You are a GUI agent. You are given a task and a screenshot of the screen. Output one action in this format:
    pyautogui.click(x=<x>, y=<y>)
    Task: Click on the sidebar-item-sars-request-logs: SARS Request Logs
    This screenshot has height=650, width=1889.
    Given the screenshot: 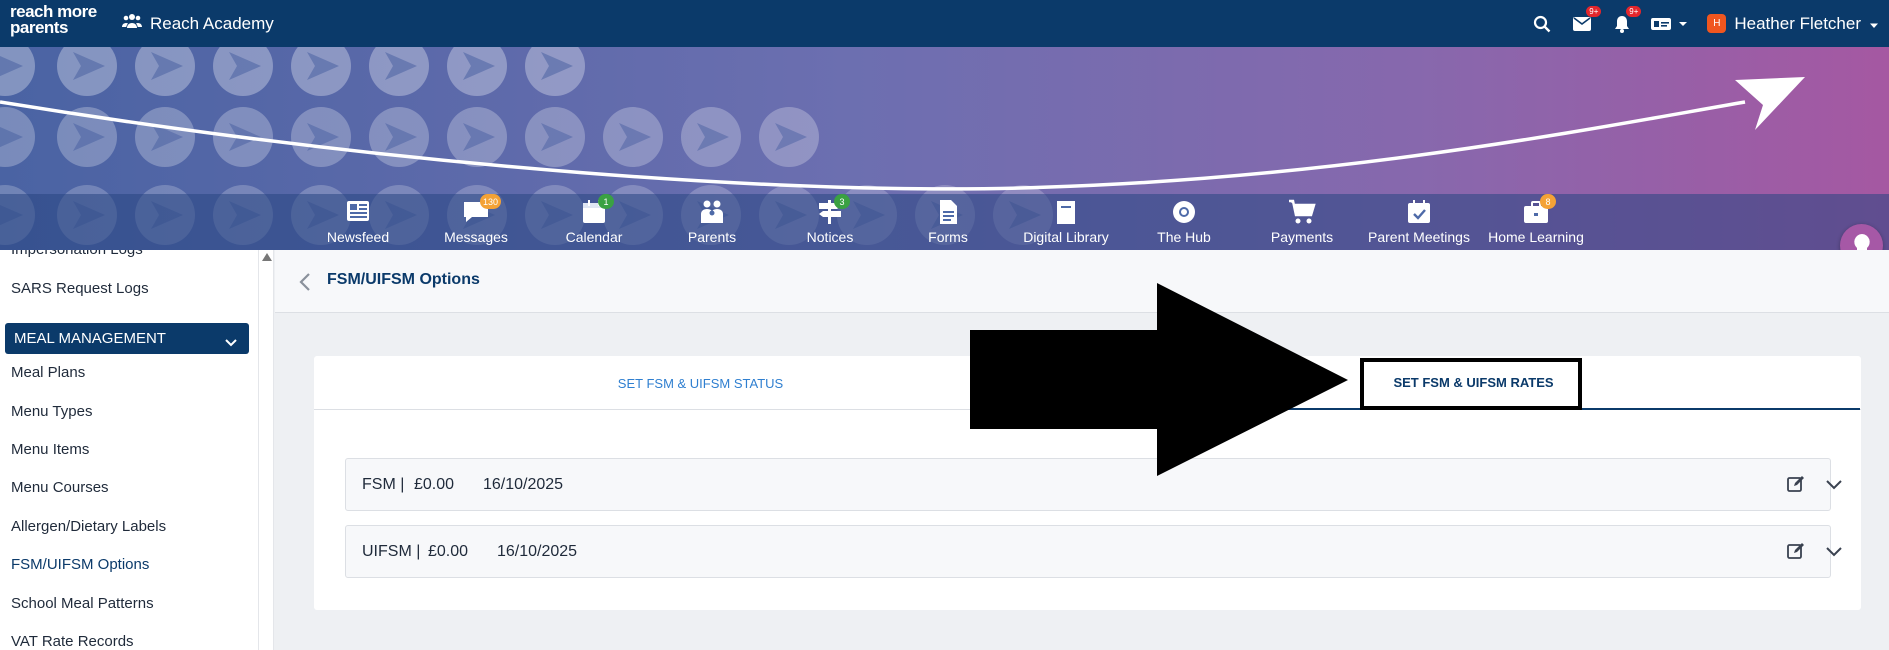 What is the action you would take?
    pyautogui.click(x=80, y=288)
    